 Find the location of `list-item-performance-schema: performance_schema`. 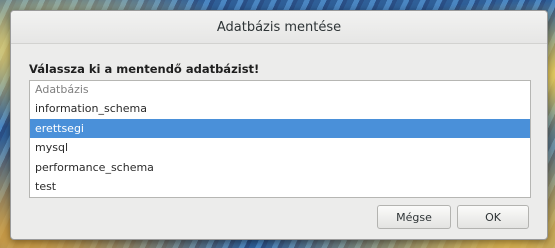

list-item-performance-schema: performance_schema is located at coordinates (280, 168).